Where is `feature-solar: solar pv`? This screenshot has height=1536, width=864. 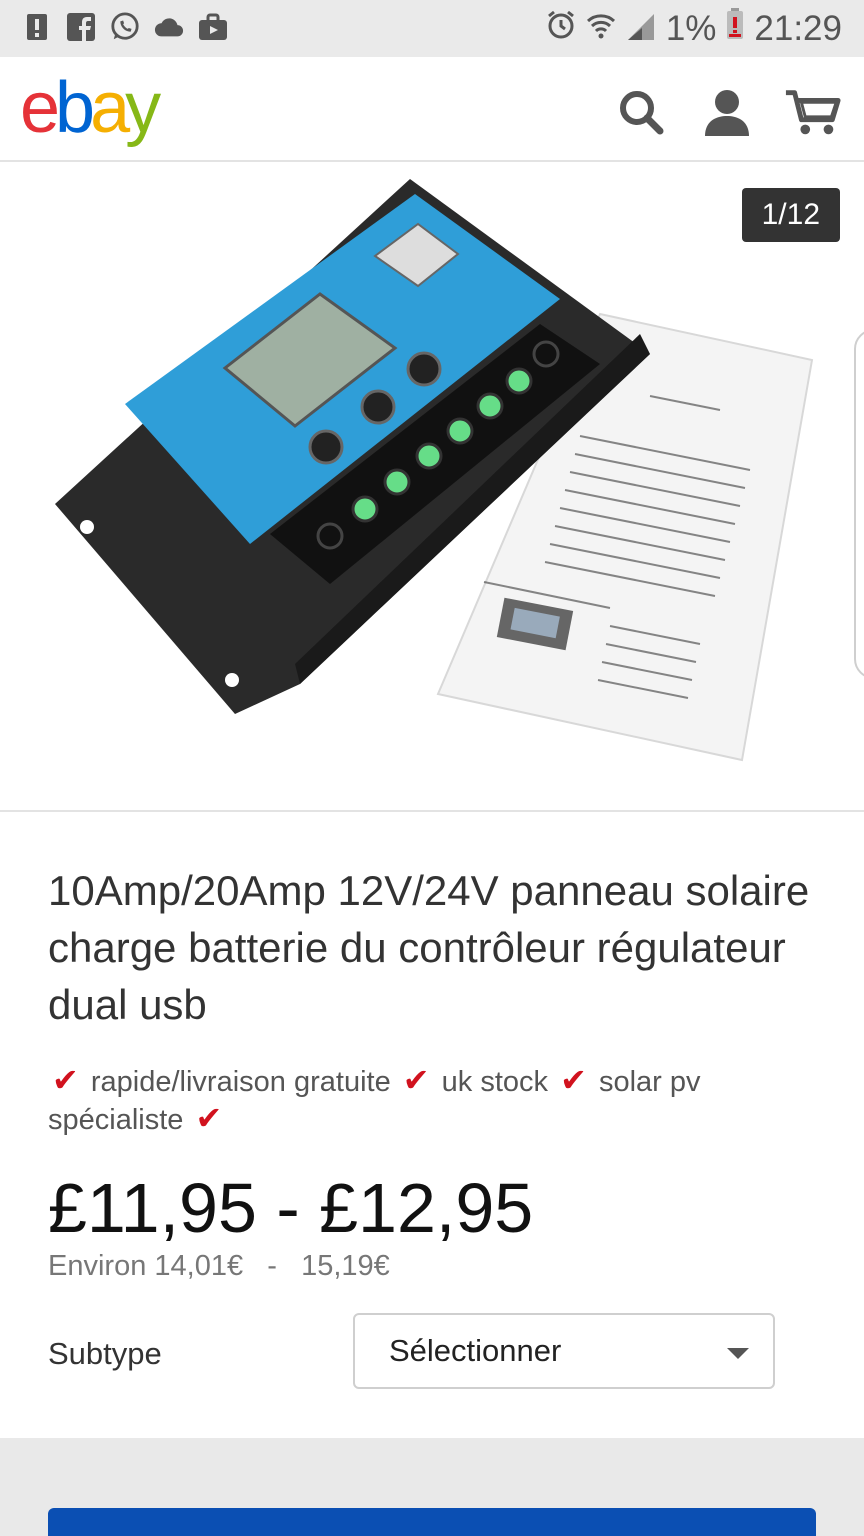
feature-solar: solar pv is located at coordinates (649, 1082).